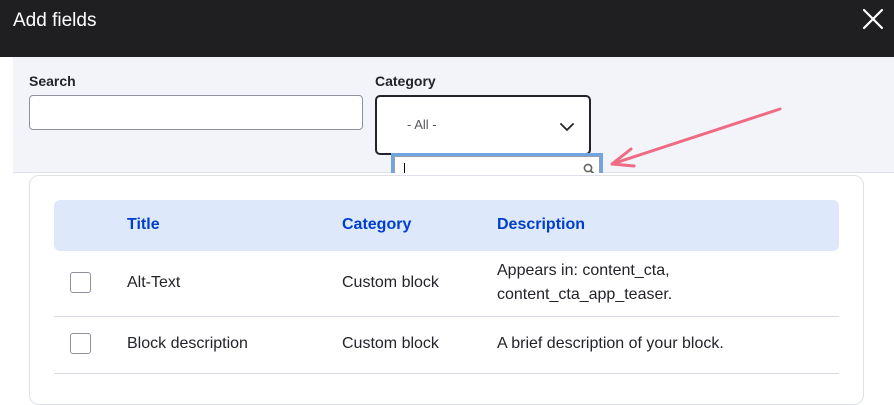 Image resolution: width=894 pixels, height=405 pixels. Describe the element at coordinates (196, 112) in the screenshot. I see `search-input` at that location.